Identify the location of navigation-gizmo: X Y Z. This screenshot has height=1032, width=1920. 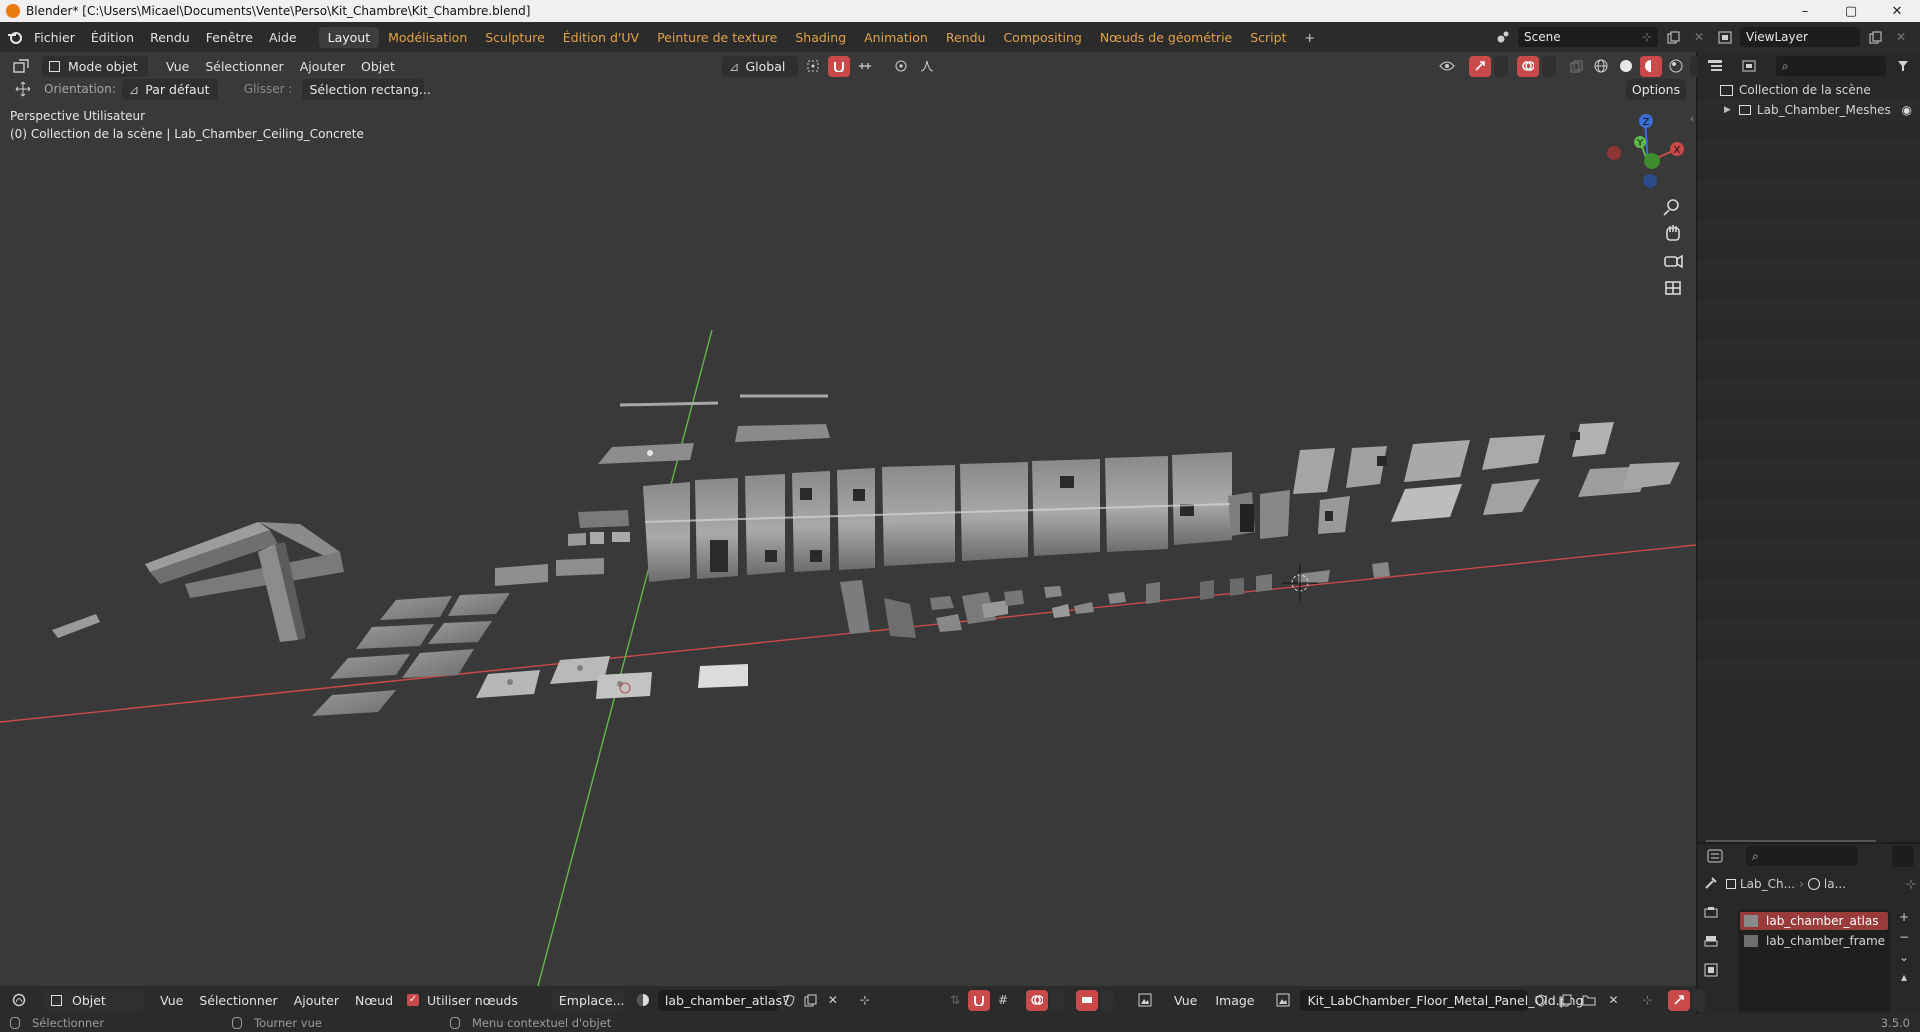
(1645, 151).